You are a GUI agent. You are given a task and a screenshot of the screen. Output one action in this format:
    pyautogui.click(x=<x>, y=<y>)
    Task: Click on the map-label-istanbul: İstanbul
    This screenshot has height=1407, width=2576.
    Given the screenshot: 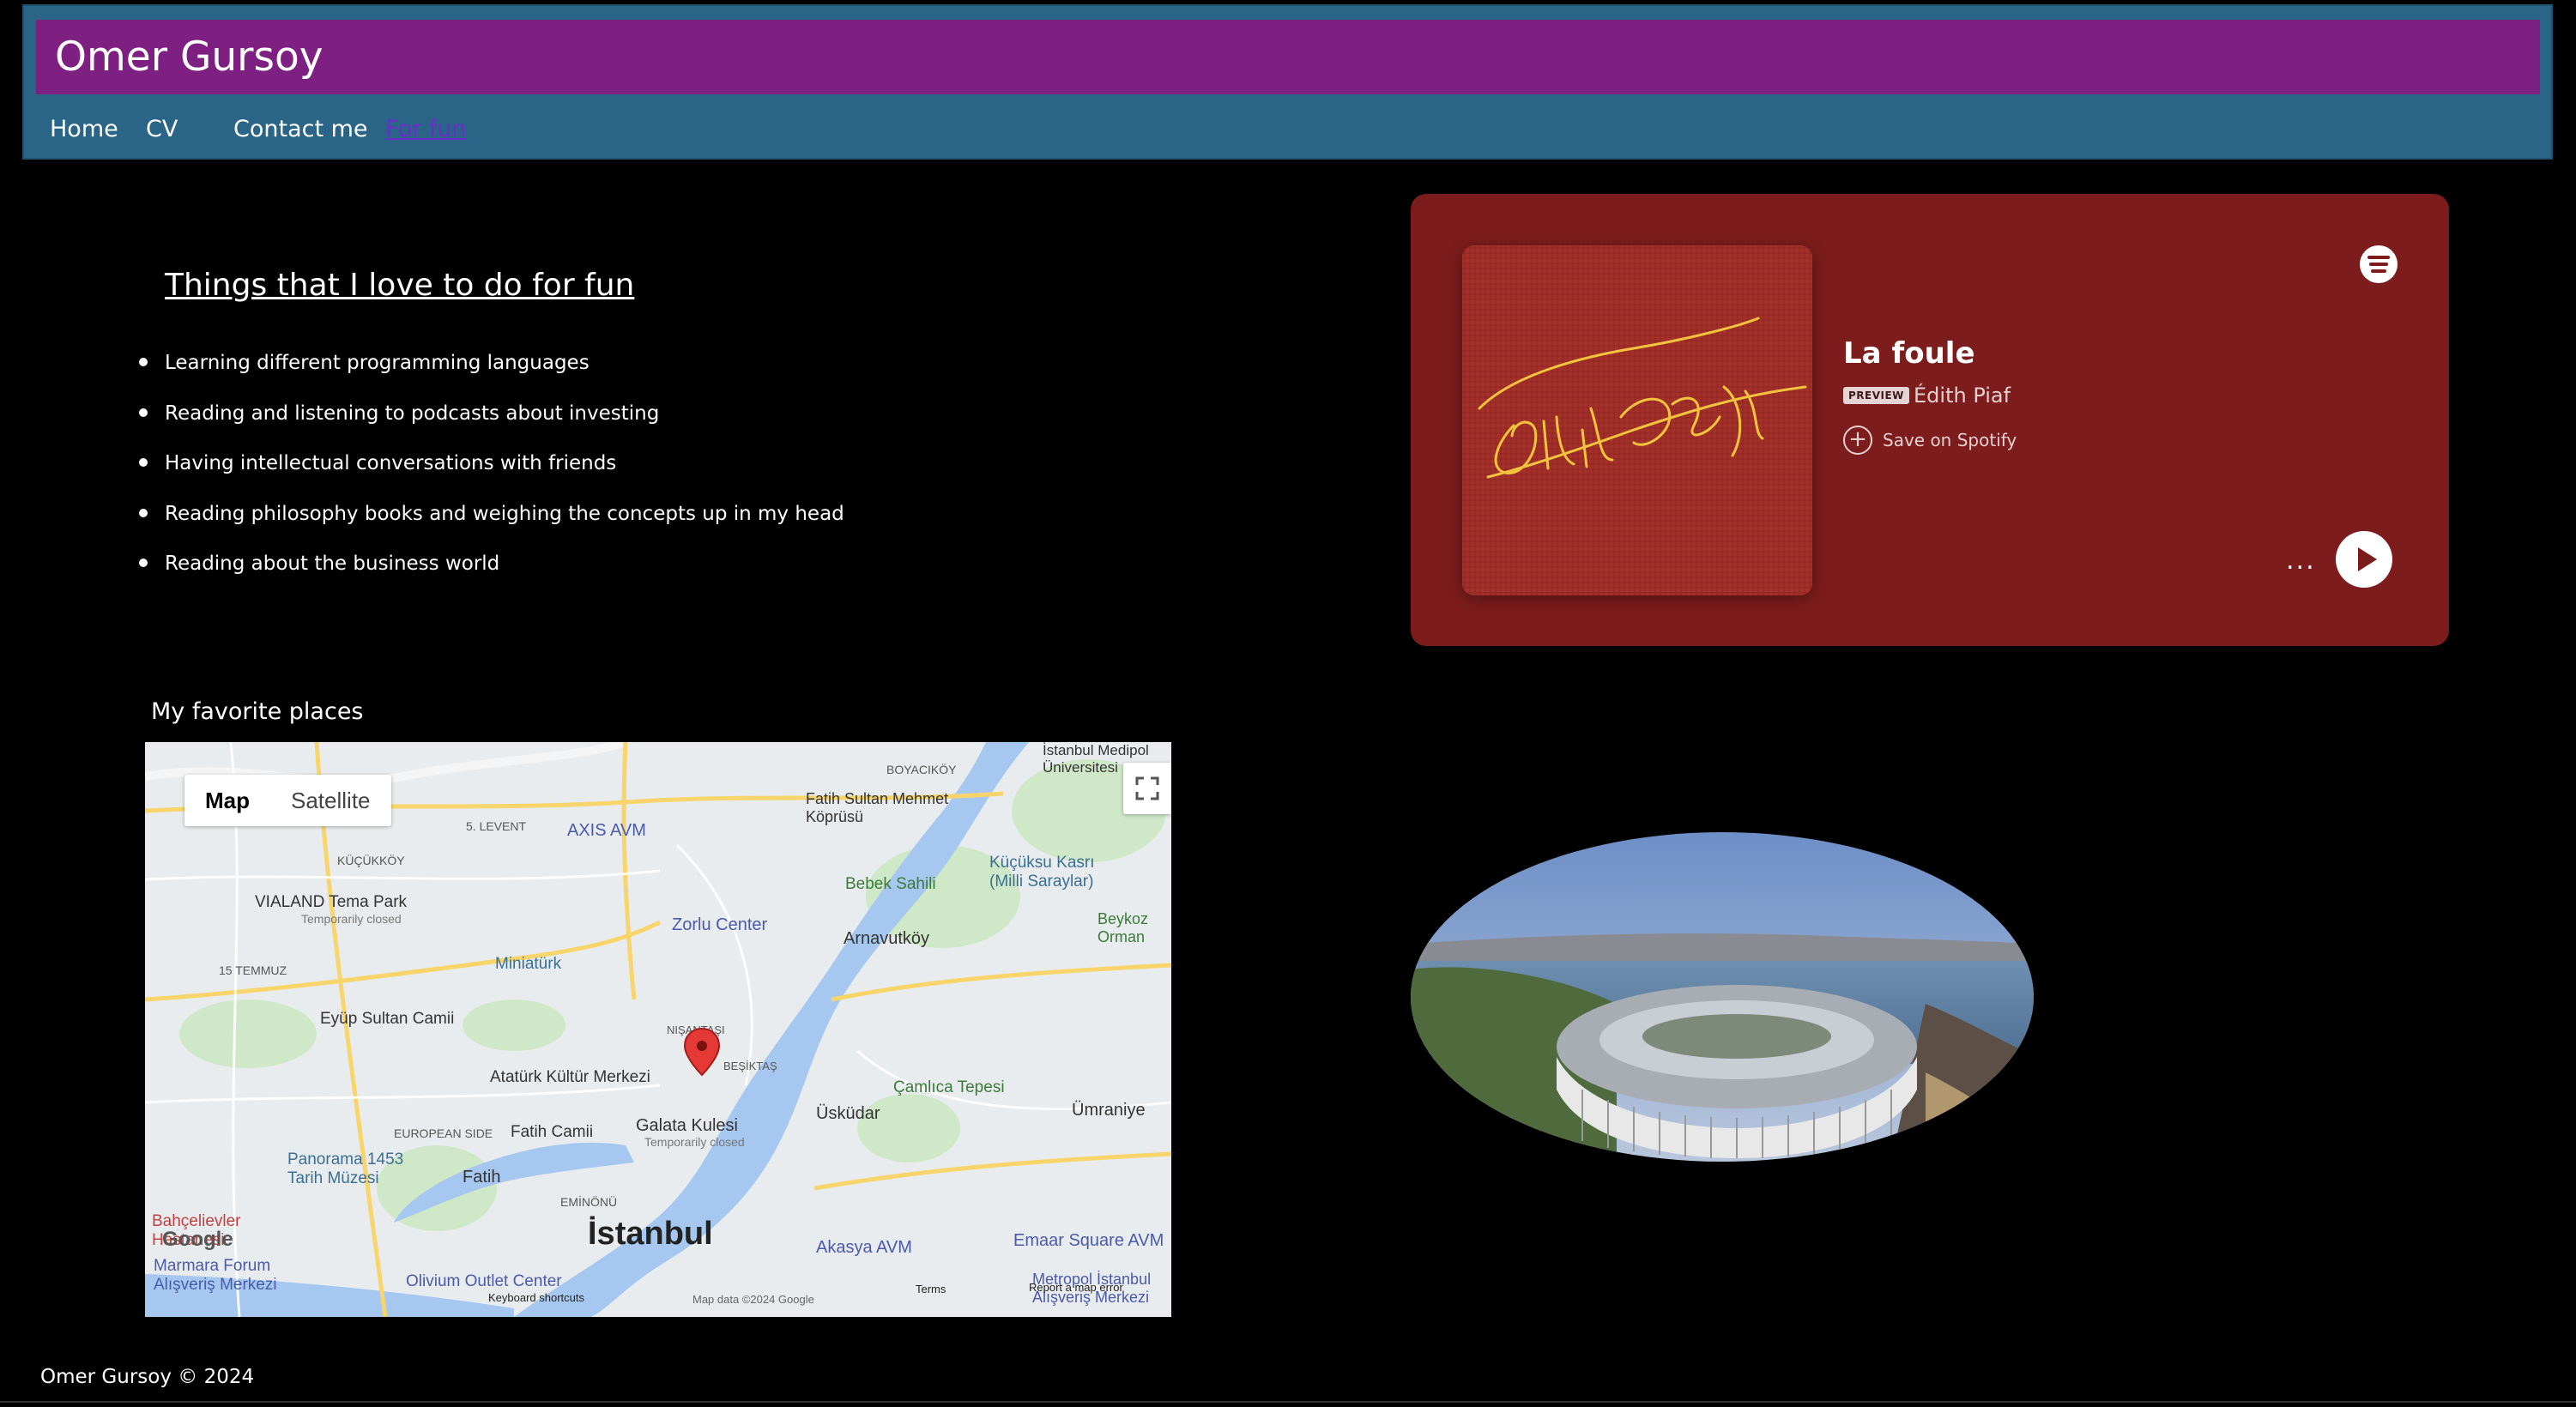 What is the action you would take?
    pyautogui.click(x=650, y=1234)
    